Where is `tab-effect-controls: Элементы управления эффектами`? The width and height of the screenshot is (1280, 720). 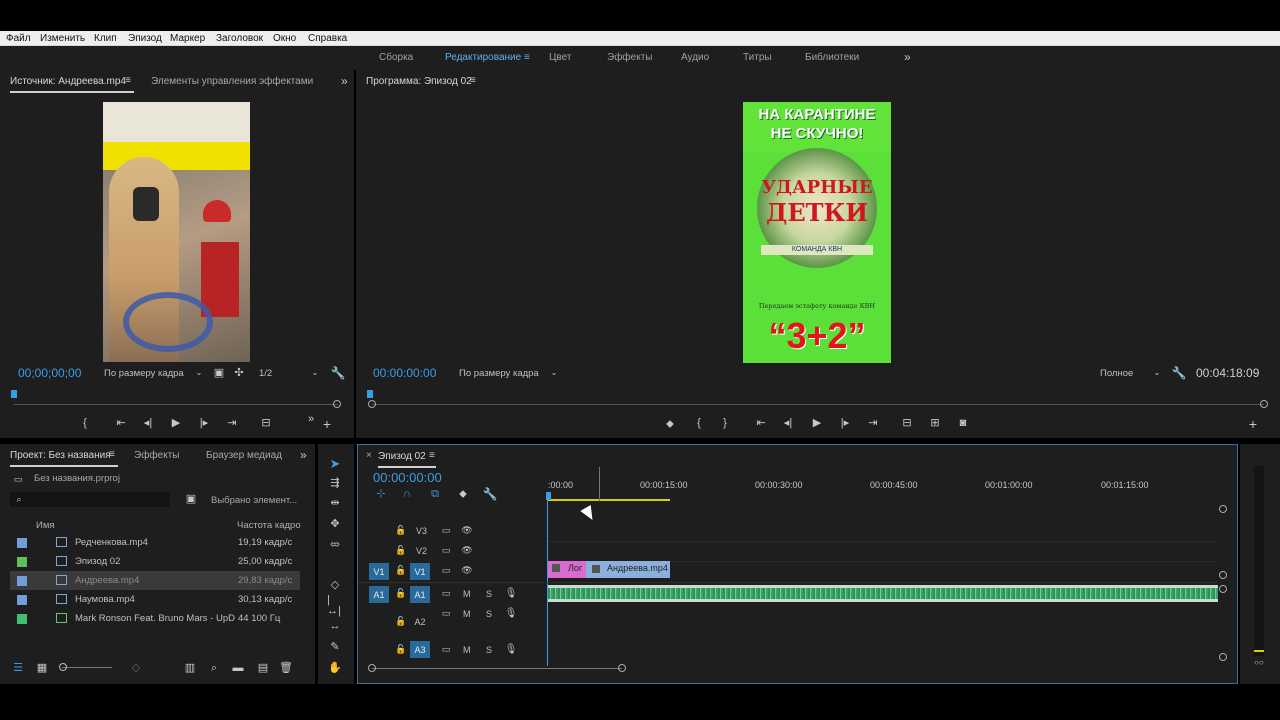
tab-effect-controls: Элементы управления эффектами is located at coordinates (232, 81).